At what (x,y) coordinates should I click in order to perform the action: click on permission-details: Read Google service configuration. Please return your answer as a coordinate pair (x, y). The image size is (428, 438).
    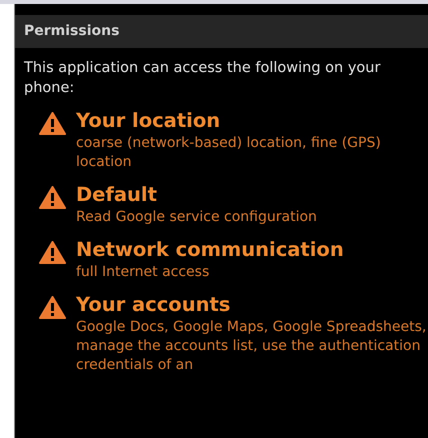
    Looking at the image, I should click on (196, 217).